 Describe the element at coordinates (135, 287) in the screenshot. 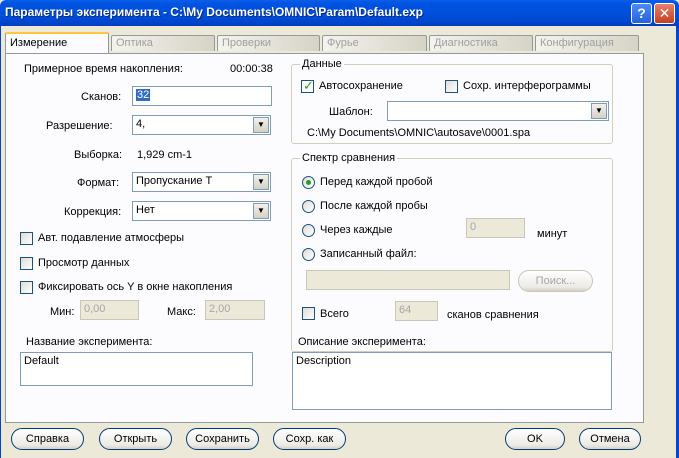

I see `fix-y-axis-label: Фиксировать ось Y в окне накопления` at that location.